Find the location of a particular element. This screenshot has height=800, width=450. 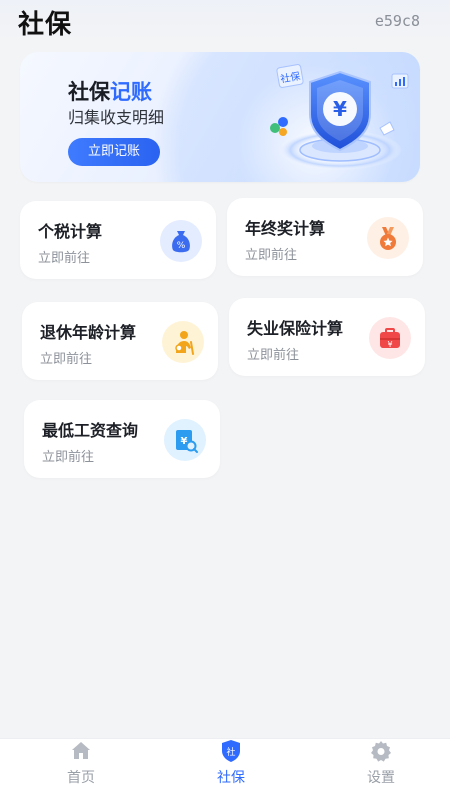

card-title: 个税计算 is located at coordinates (70, 231).